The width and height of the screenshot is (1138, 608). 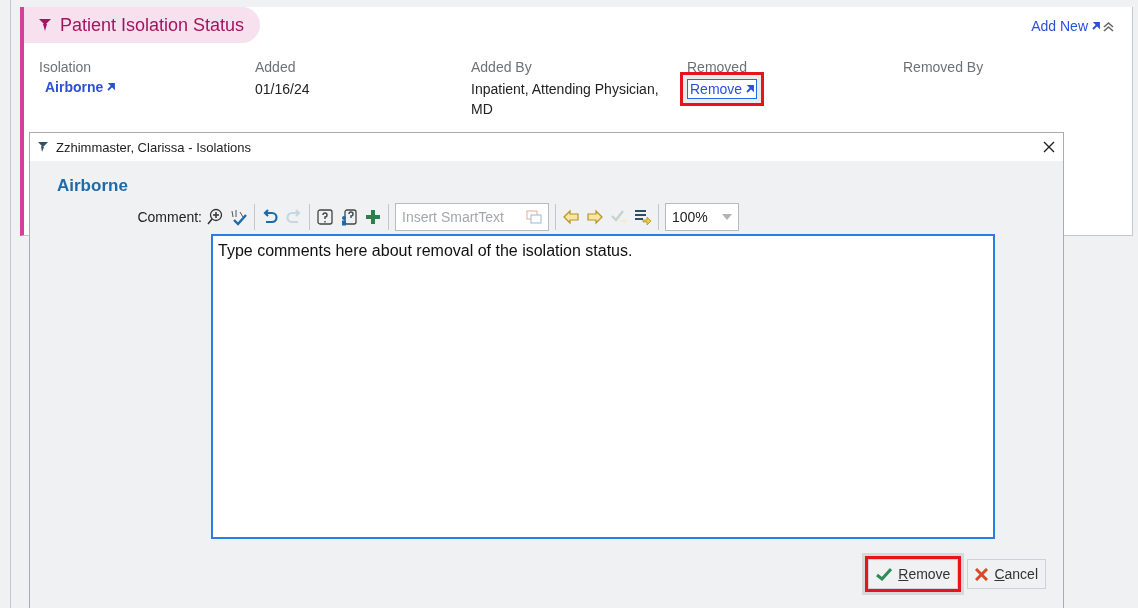 I want to click on spell-check-icon, so click(x=239, y=217).